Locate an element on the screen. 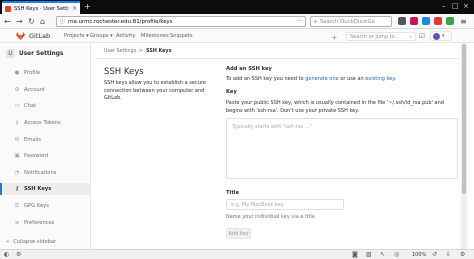 This screenshot has height=259, width=474. double-chevron-left-icon: « is located at coordinates (8, 242).